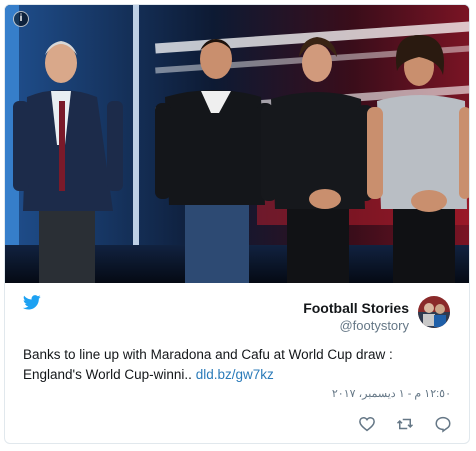 This screenshot has height=451, width=476. What do you see at coordinates (367, 424) in the screenshot?
I see `heart-icon` at bounding box center [367, 424].